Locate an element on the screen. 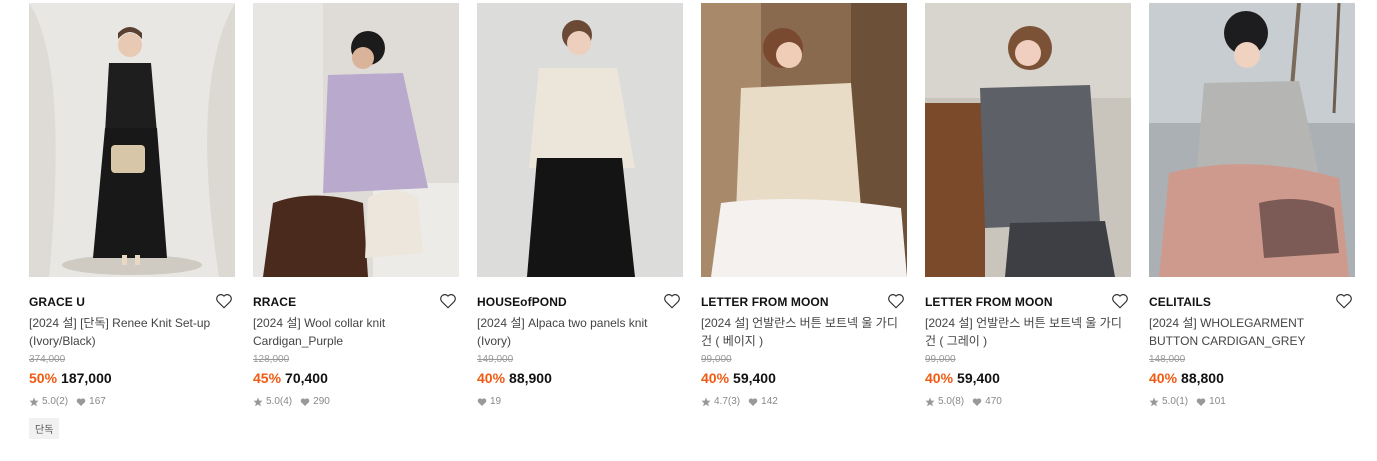 This screenshot has height=461, width=1377. original-price: 374,000 is located at coordinates (47, 359).